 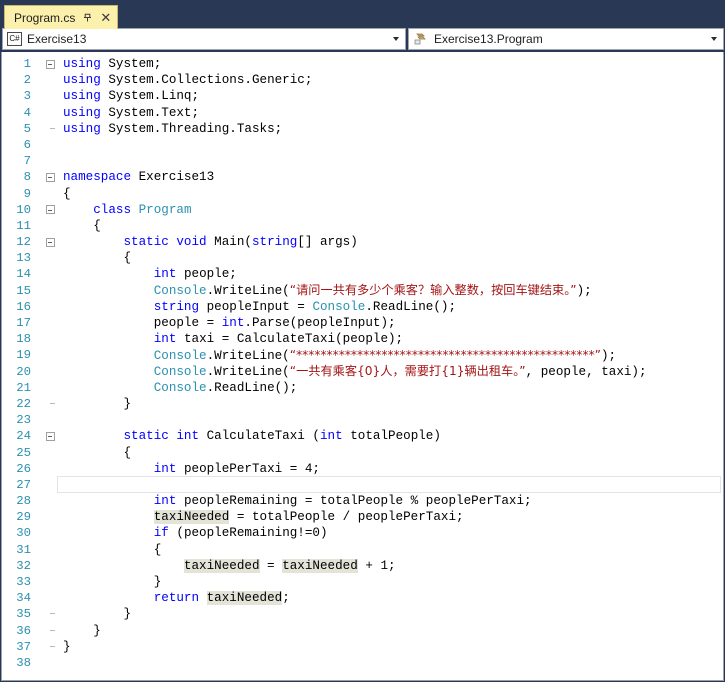 I want to click on code-line: 36 }, so click(x=362, y=631).